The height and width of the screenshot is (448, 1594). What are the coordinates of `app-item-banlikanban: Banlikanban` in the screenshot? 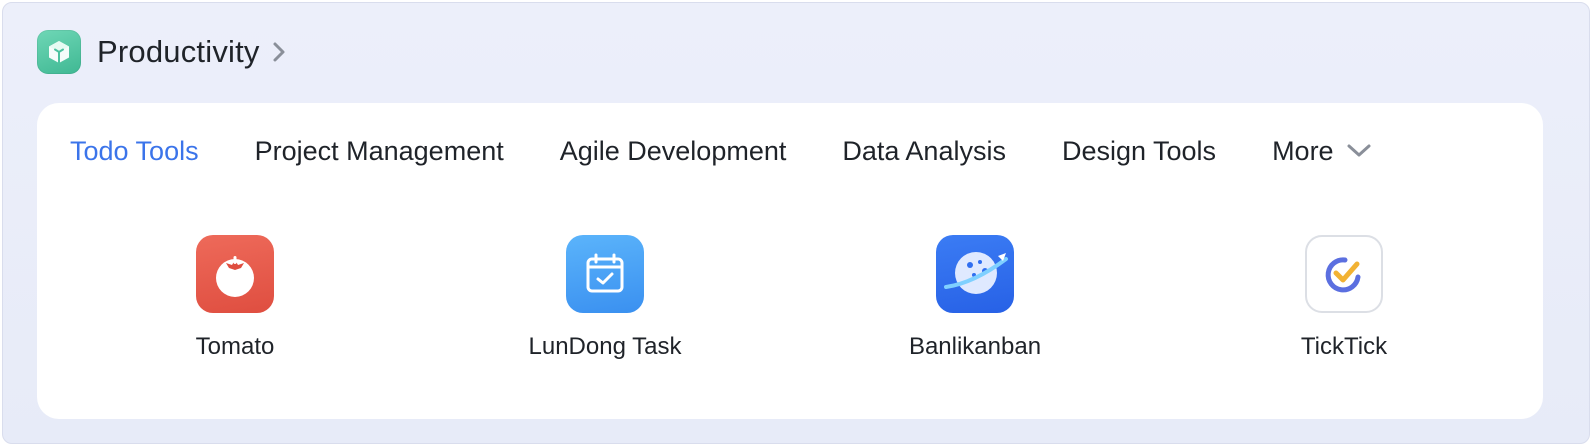 It's located at (975, 298).